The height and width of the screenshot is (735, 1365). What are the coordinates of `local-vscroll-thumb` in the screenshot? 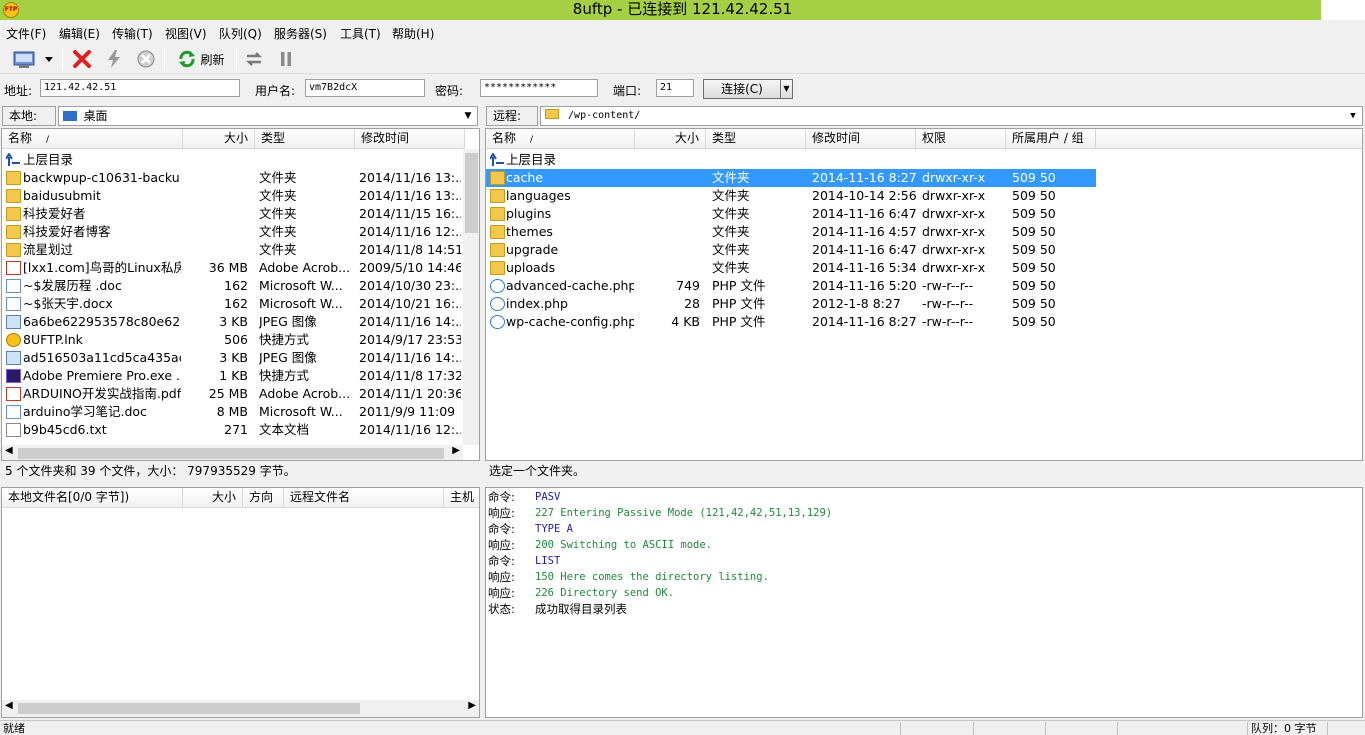 It's located at (471, 193).